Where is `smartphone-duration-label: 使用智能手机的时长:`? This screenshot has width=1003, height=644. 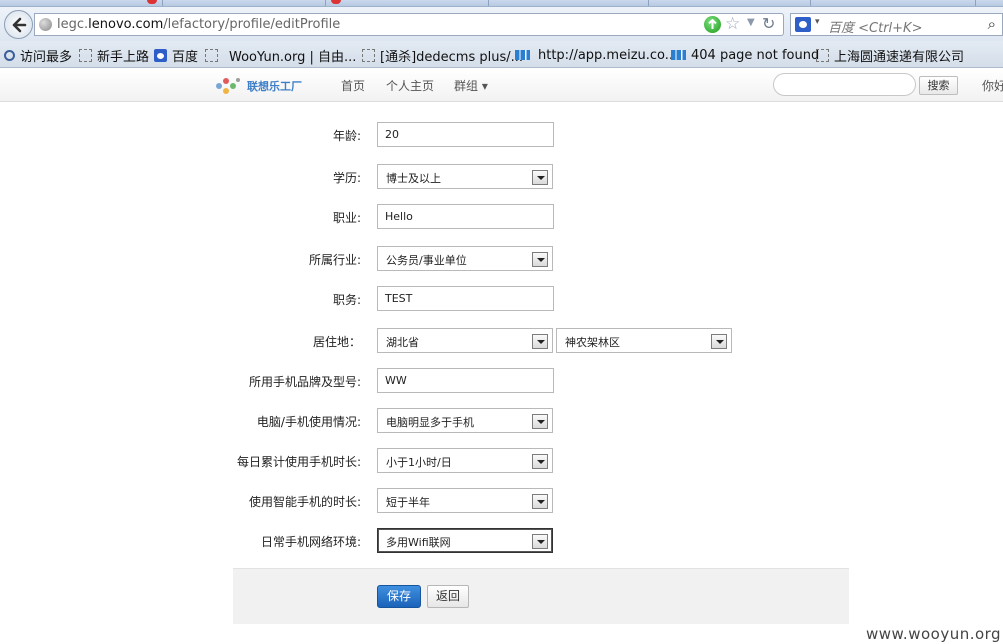 smartphone-duration-label: 使用智能手机的时长: is located at coordinates (304, 502).